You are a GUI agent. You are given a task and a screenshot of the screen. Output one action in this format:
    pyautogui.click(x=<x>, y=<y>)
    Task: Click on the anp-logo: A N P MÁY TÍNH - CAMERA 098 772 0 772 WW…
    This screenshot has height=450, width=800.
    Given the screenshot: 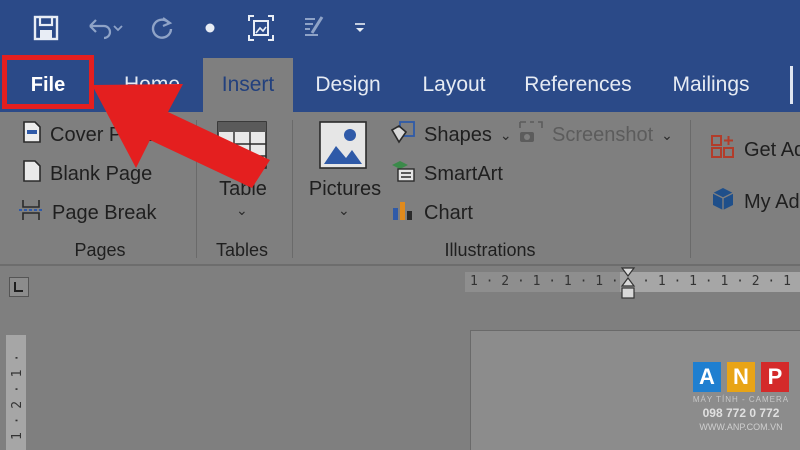 What is the action you would take?
    pyautogui.click(x=741, y=402)
    